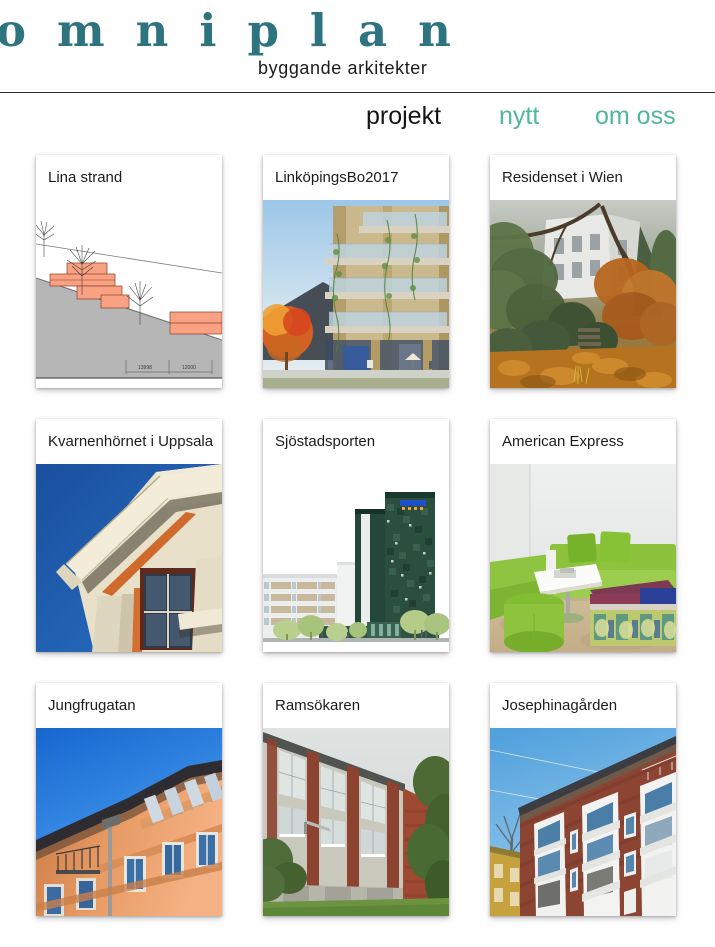 This screenshot has height=947, width=715. I want to click on project-card-sjostadsporten: Sjöstadsporten, so click(356, 535).